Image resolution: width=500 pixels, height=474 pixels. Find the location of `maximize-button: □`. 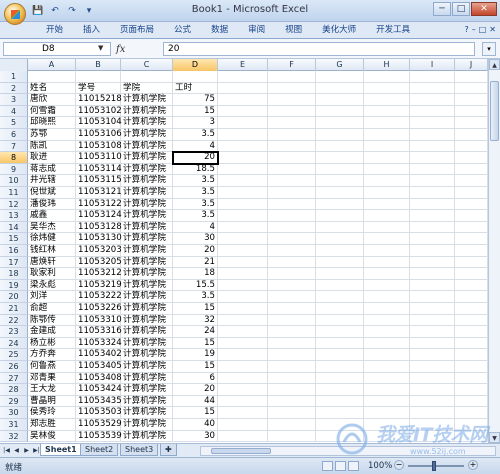

maximize-button: □ is located at coordinates (461, 9).